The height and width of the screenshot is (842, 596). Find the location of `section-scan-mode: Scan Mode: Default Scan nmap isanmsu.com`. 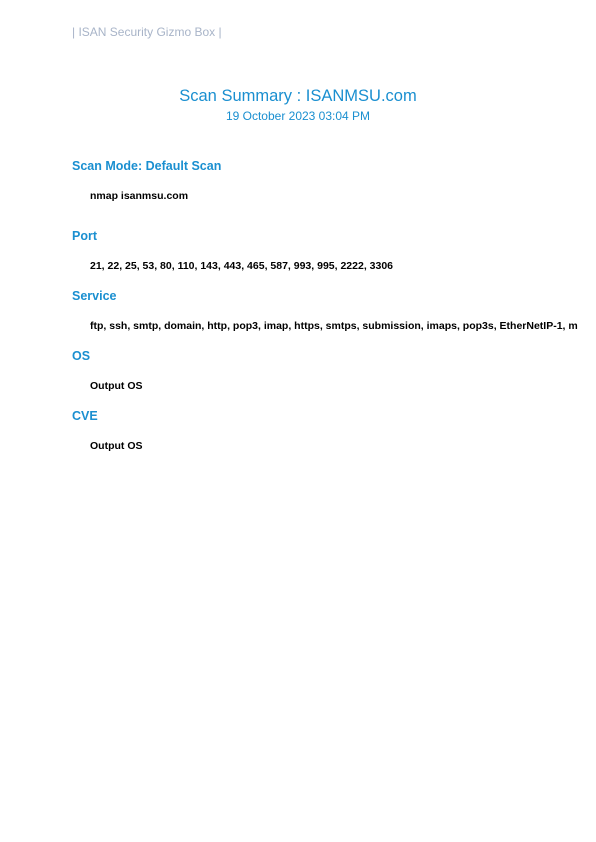

section-scan-mode: Scan Mode: Default Scan nmap isanmsu.com is located at coordinates (334, 180).